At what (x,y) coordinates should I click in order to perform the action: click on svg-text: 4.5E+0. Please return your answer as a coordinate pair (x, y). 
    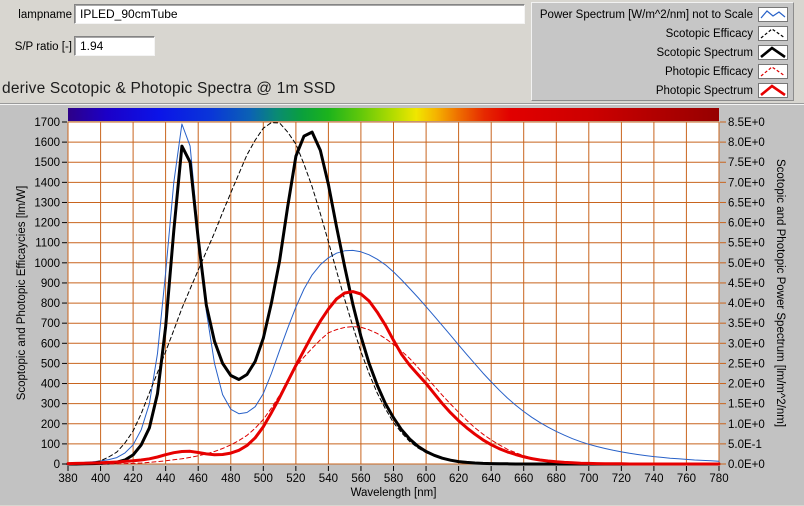
    Looking at the image, I should click on (746, 284).